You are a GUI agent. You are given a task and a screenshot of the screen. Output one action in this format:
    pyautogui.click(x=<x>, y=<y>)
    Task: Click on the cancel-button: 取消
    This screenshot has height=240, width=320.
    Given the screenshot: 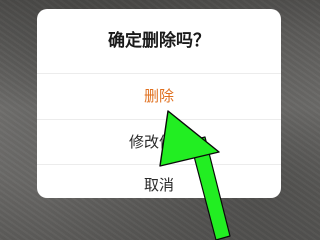 What is the action you would take?
    pyautogui.click(x=159, y=181)
    